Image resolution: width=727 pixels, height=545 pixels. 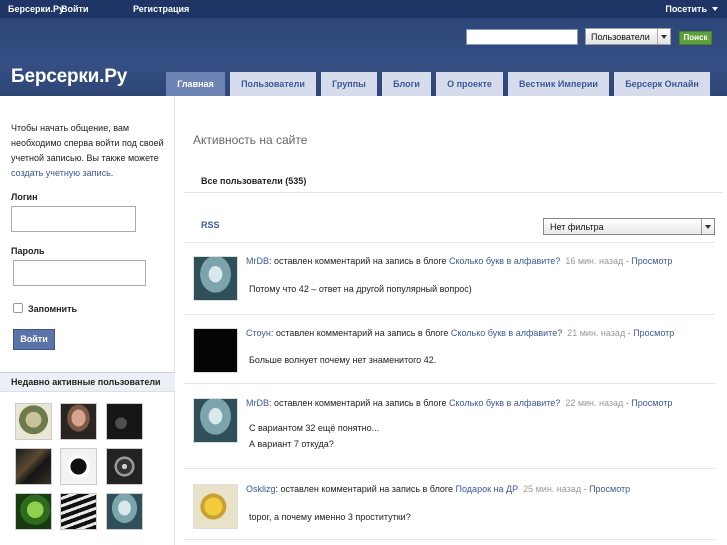 What do you see at coordinates (594, 261) in the screenshot?
I see `activity-time: 16 мин. назад` at bounding box center [594, 261].